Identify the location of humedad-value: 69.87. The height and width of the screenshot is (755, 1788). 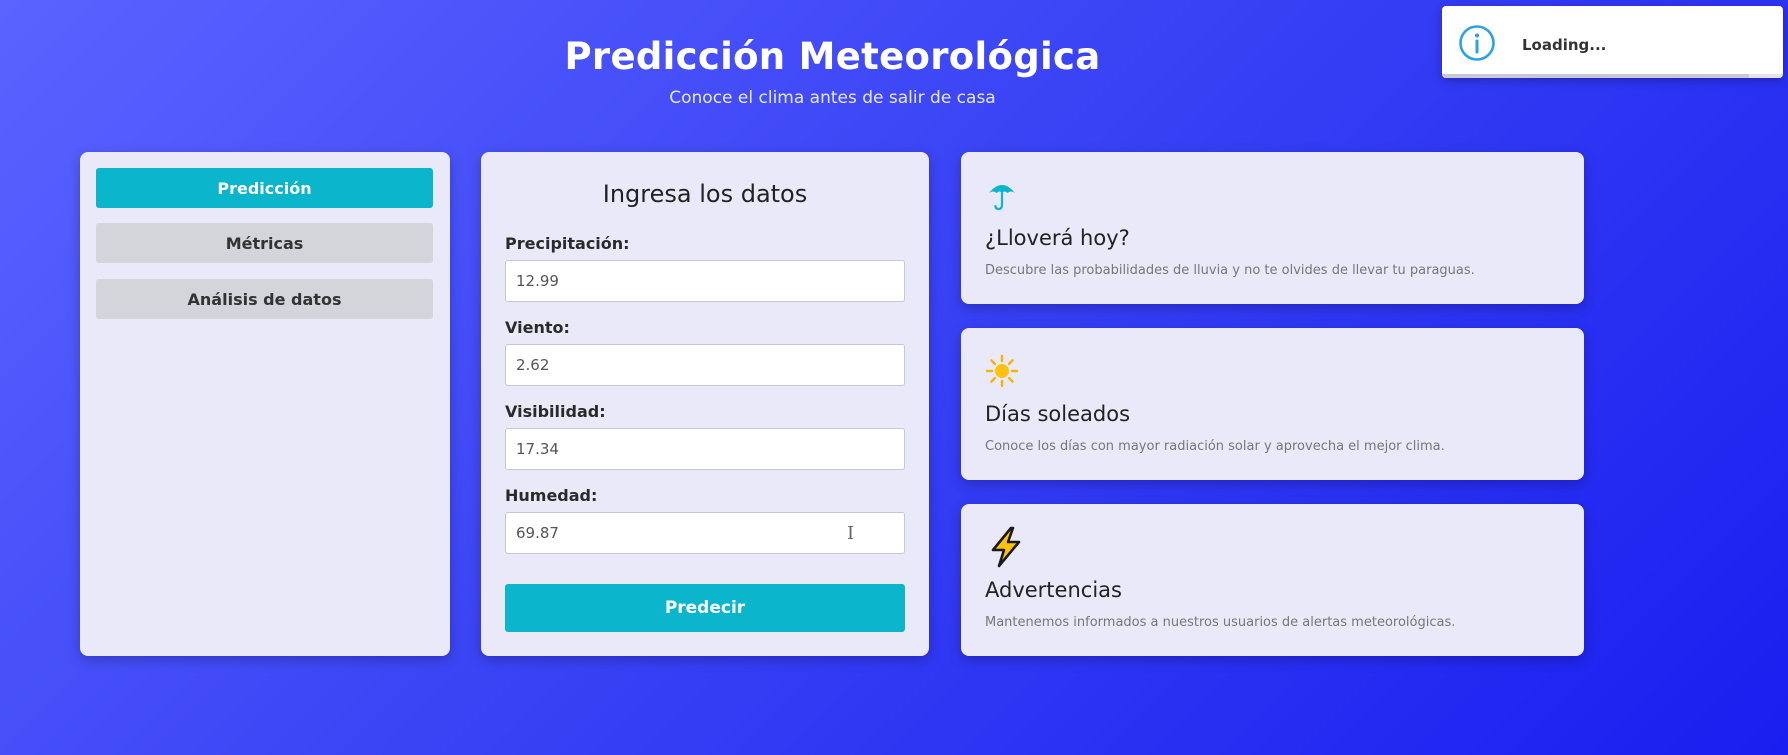
(537, 533).